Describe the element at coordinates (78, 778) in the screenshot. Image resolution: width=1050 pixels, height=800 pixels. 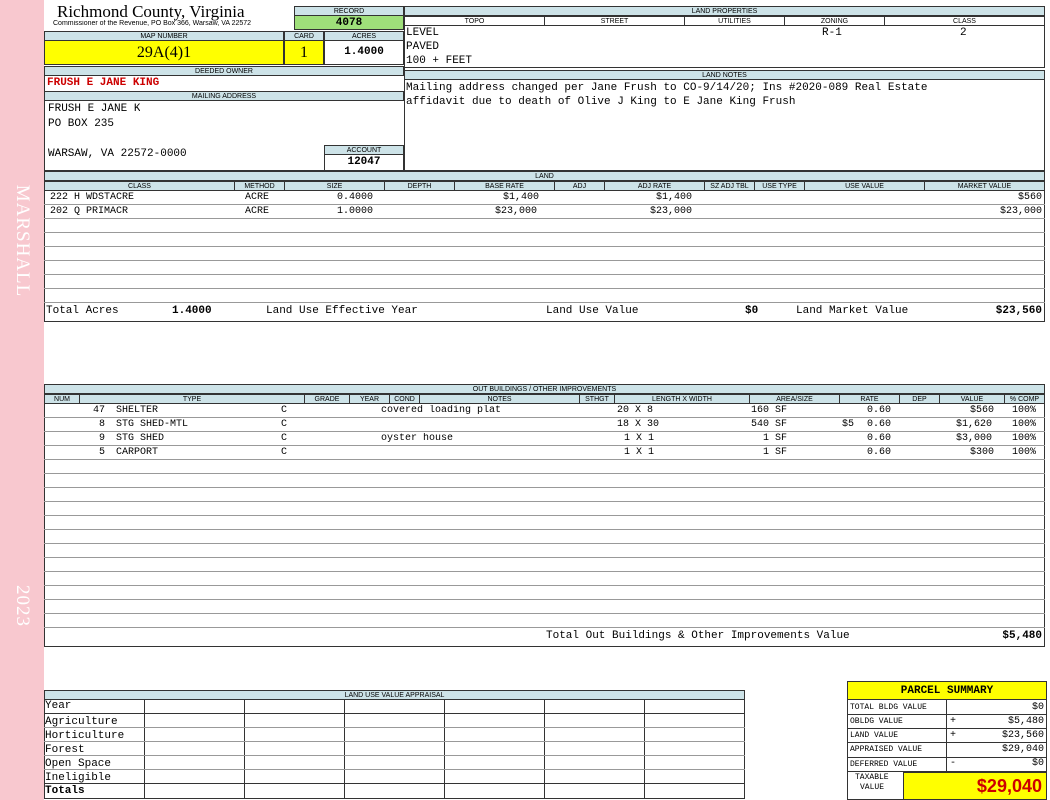
I see `land-use-row-ineligible: Ineligible` at that location.